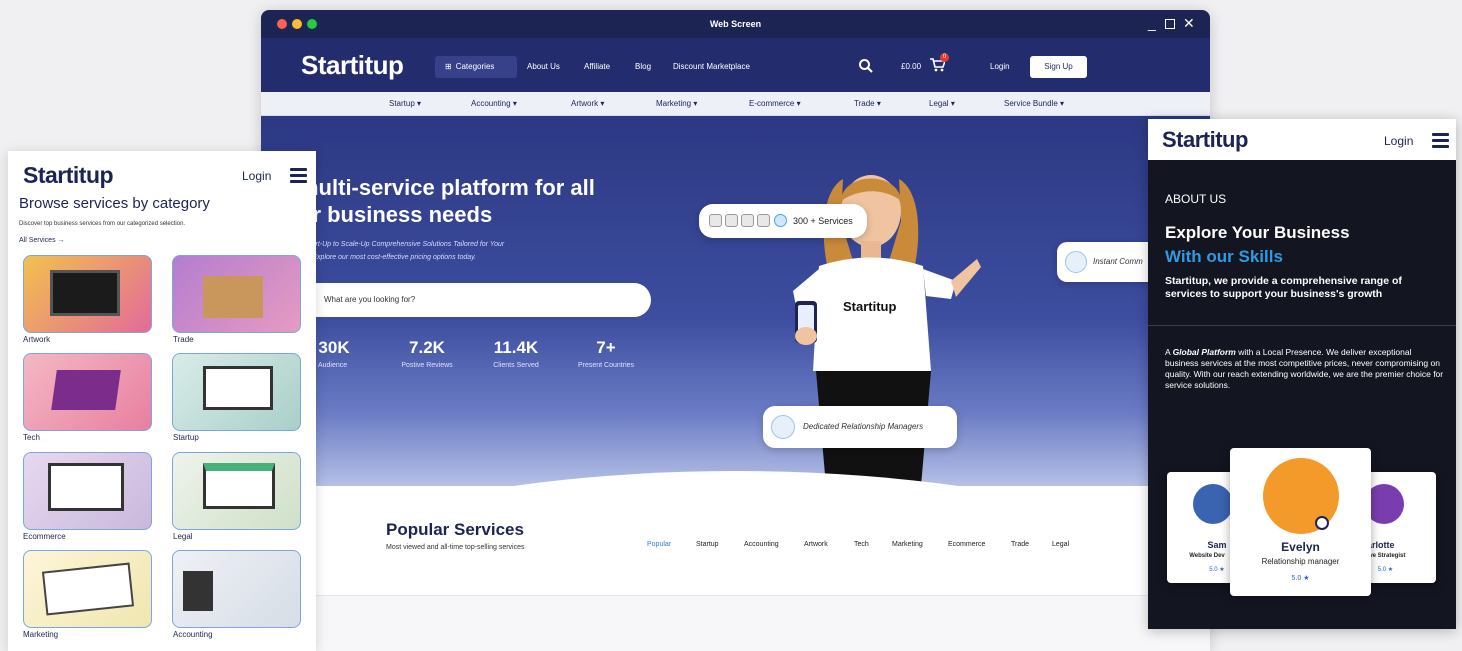  What do you see at coordinates (31, 437) in the screenshot?
I see `category-label: Tech` at bounding box center [31, 437].